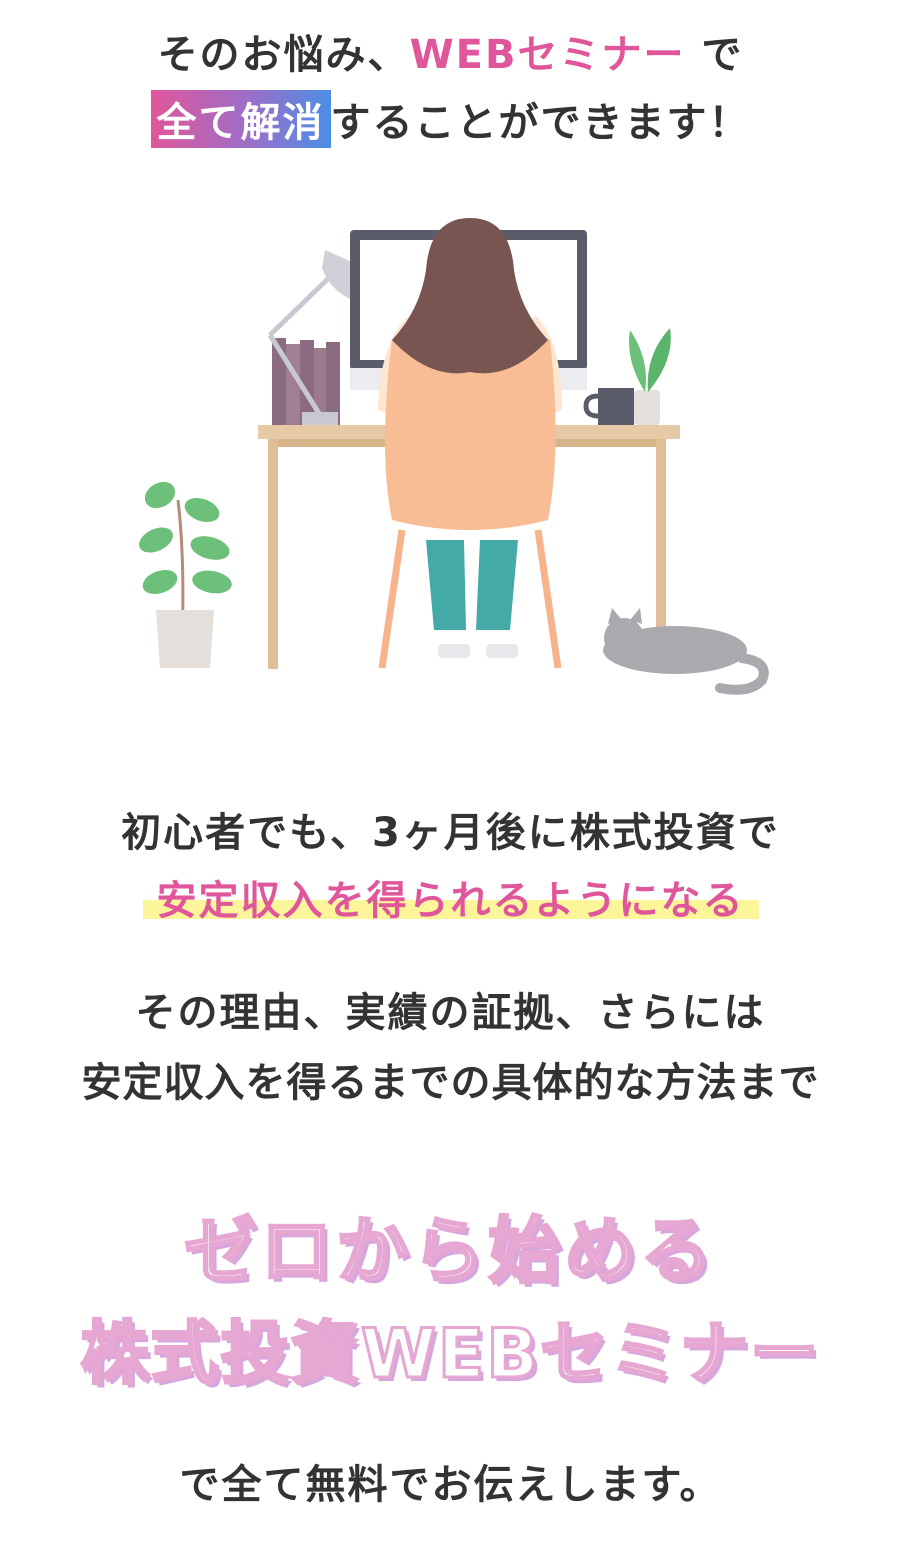 The image size is (901, 1558). I want to click on webinar-highlight: WEBセミナー, so click(547, 55).